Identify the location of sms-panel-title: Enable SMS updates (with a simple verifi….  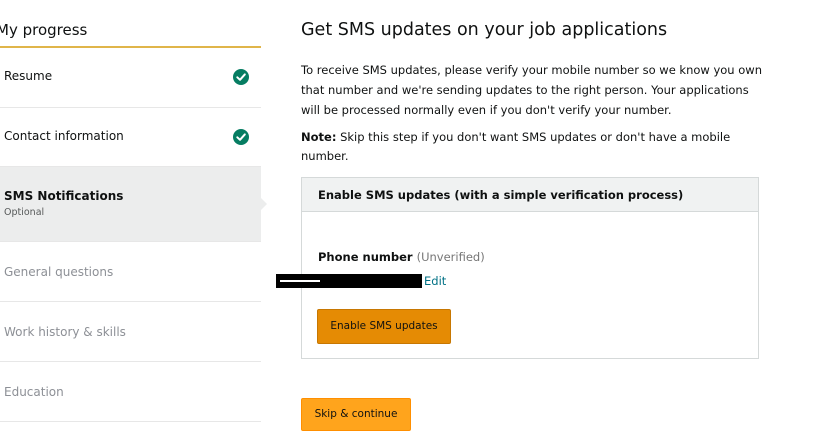
(501, 195).